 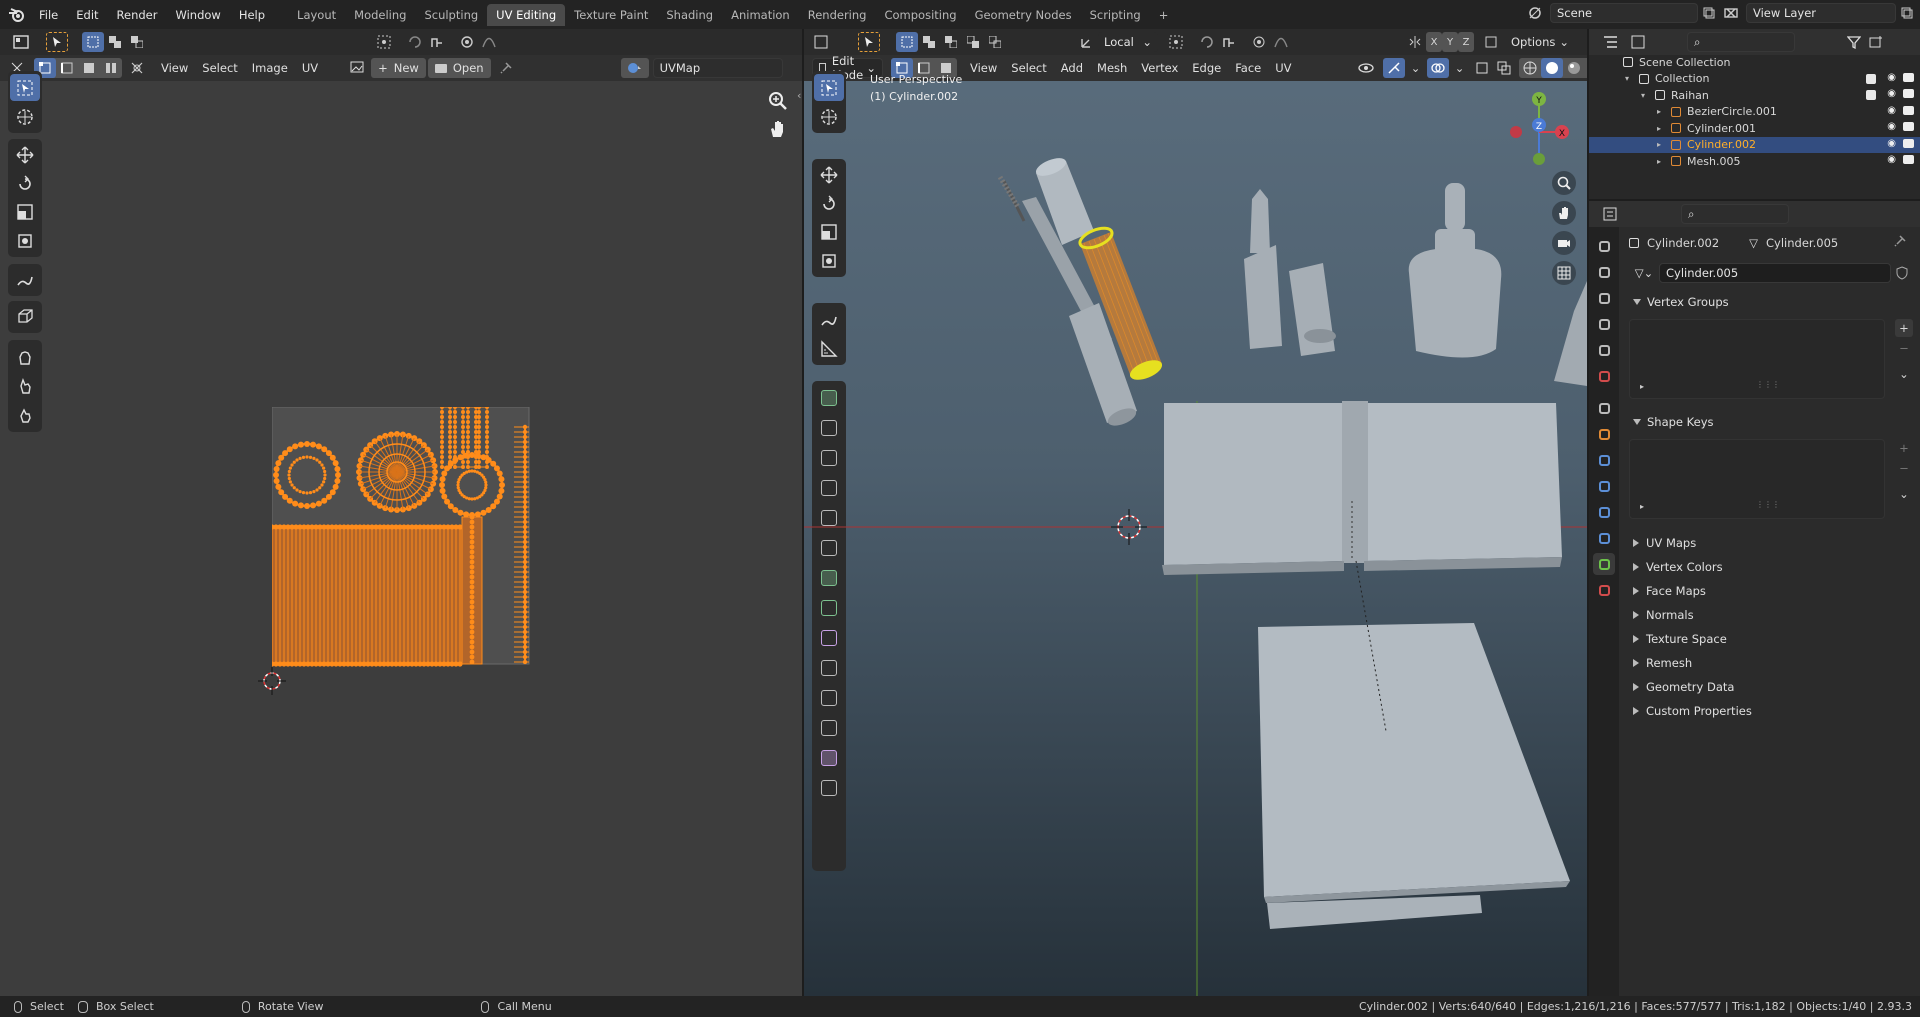 I want to click on uv-uv-menu: UV, so click(x=310, y=68).